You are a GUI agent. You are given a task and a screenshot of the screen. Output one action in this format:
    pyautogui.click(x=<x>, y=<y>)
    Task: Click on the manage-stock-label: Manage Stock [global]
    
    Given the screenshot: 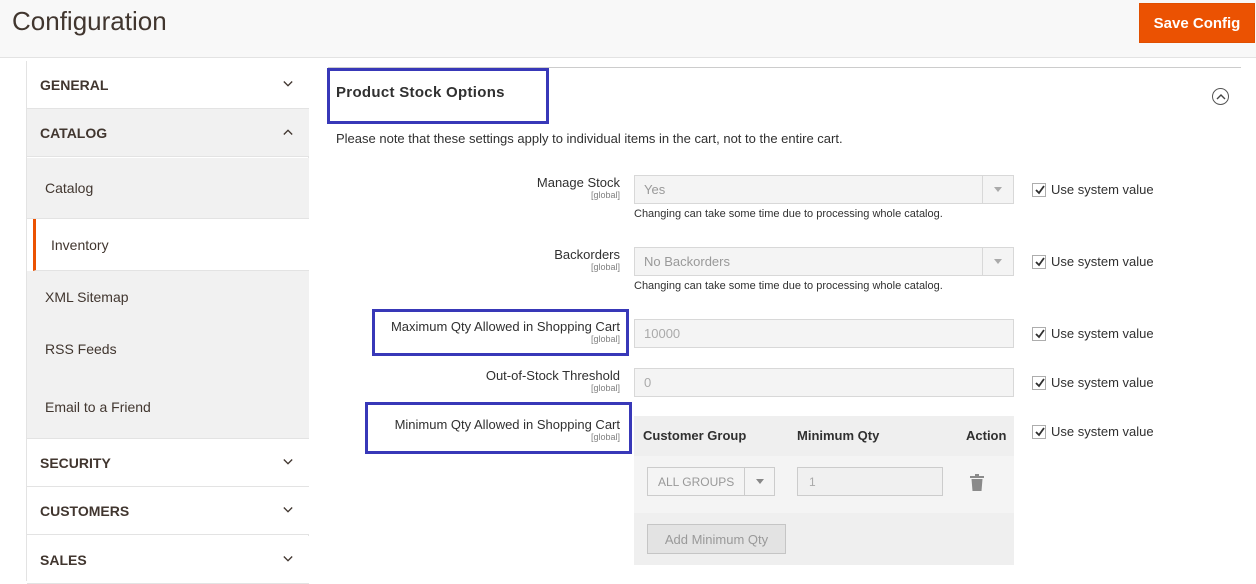 What is the action you would take?
    pyautogui.click(x=578, y=188)
    